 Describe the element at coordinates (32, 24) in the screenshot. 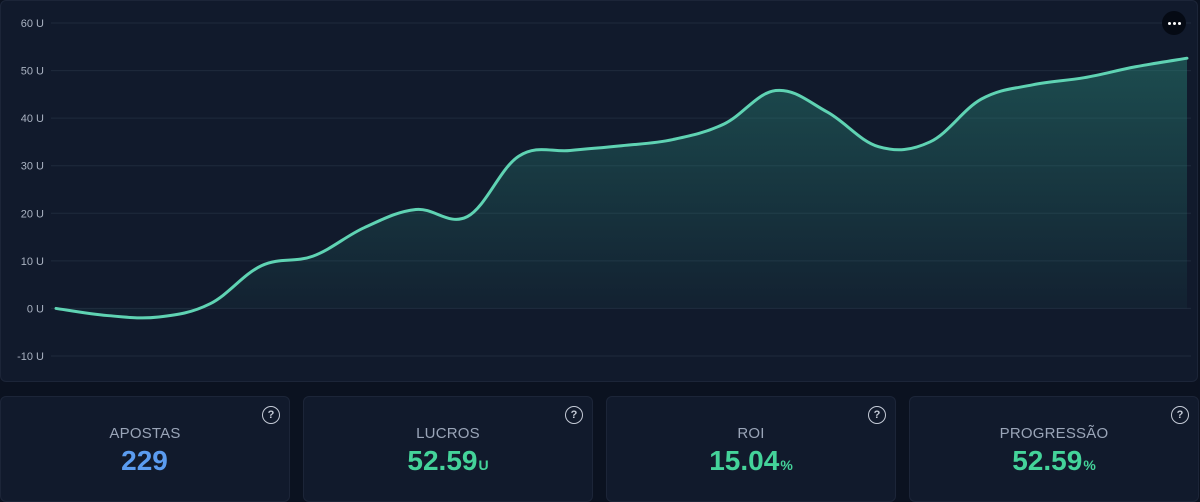

I see `y-tick-label: 60 U` at that location.